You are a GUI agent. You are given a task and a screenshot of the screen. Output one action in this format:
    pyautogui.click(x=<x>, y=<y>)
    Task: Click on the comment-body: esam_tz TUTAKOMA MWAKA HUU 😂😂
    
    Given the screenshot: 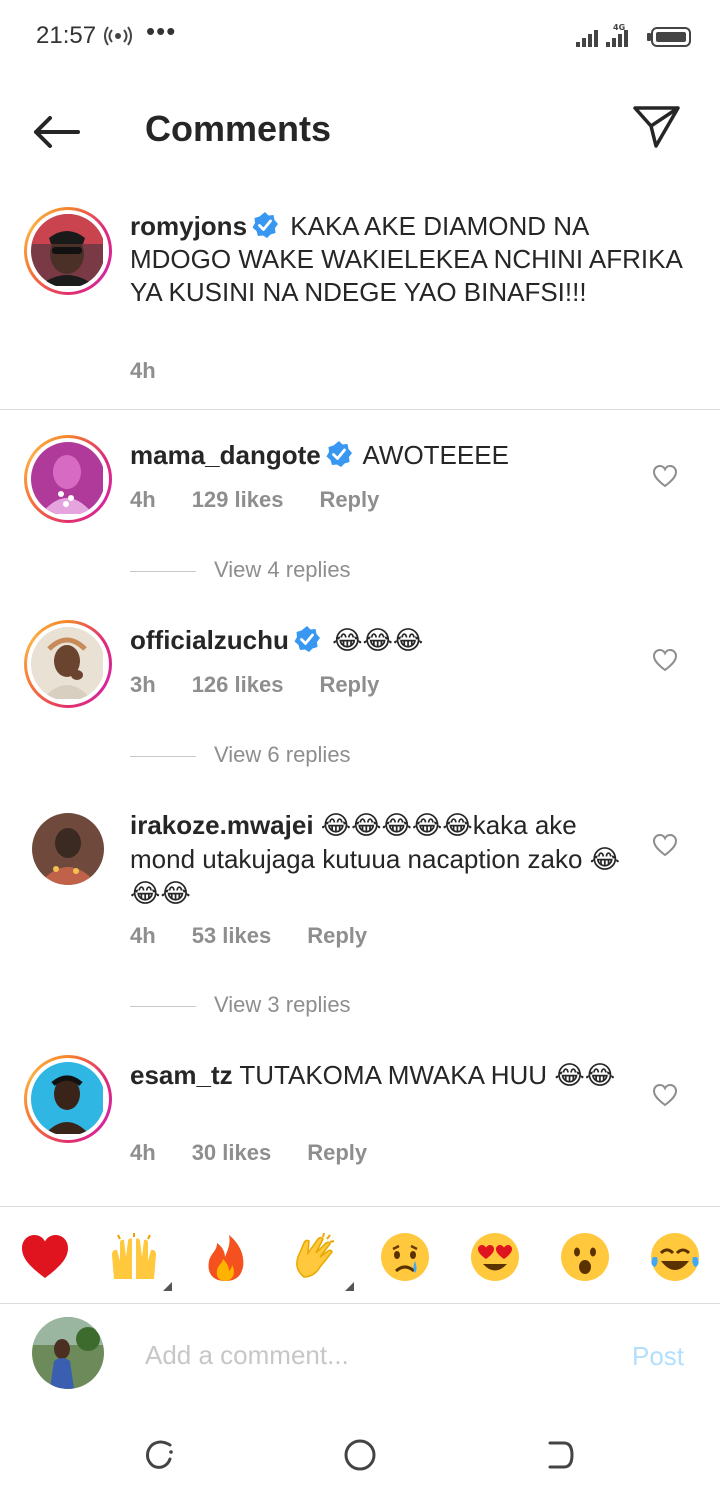 What is the action you would take?
    pyautogui.click(x=380, y=1076)
    